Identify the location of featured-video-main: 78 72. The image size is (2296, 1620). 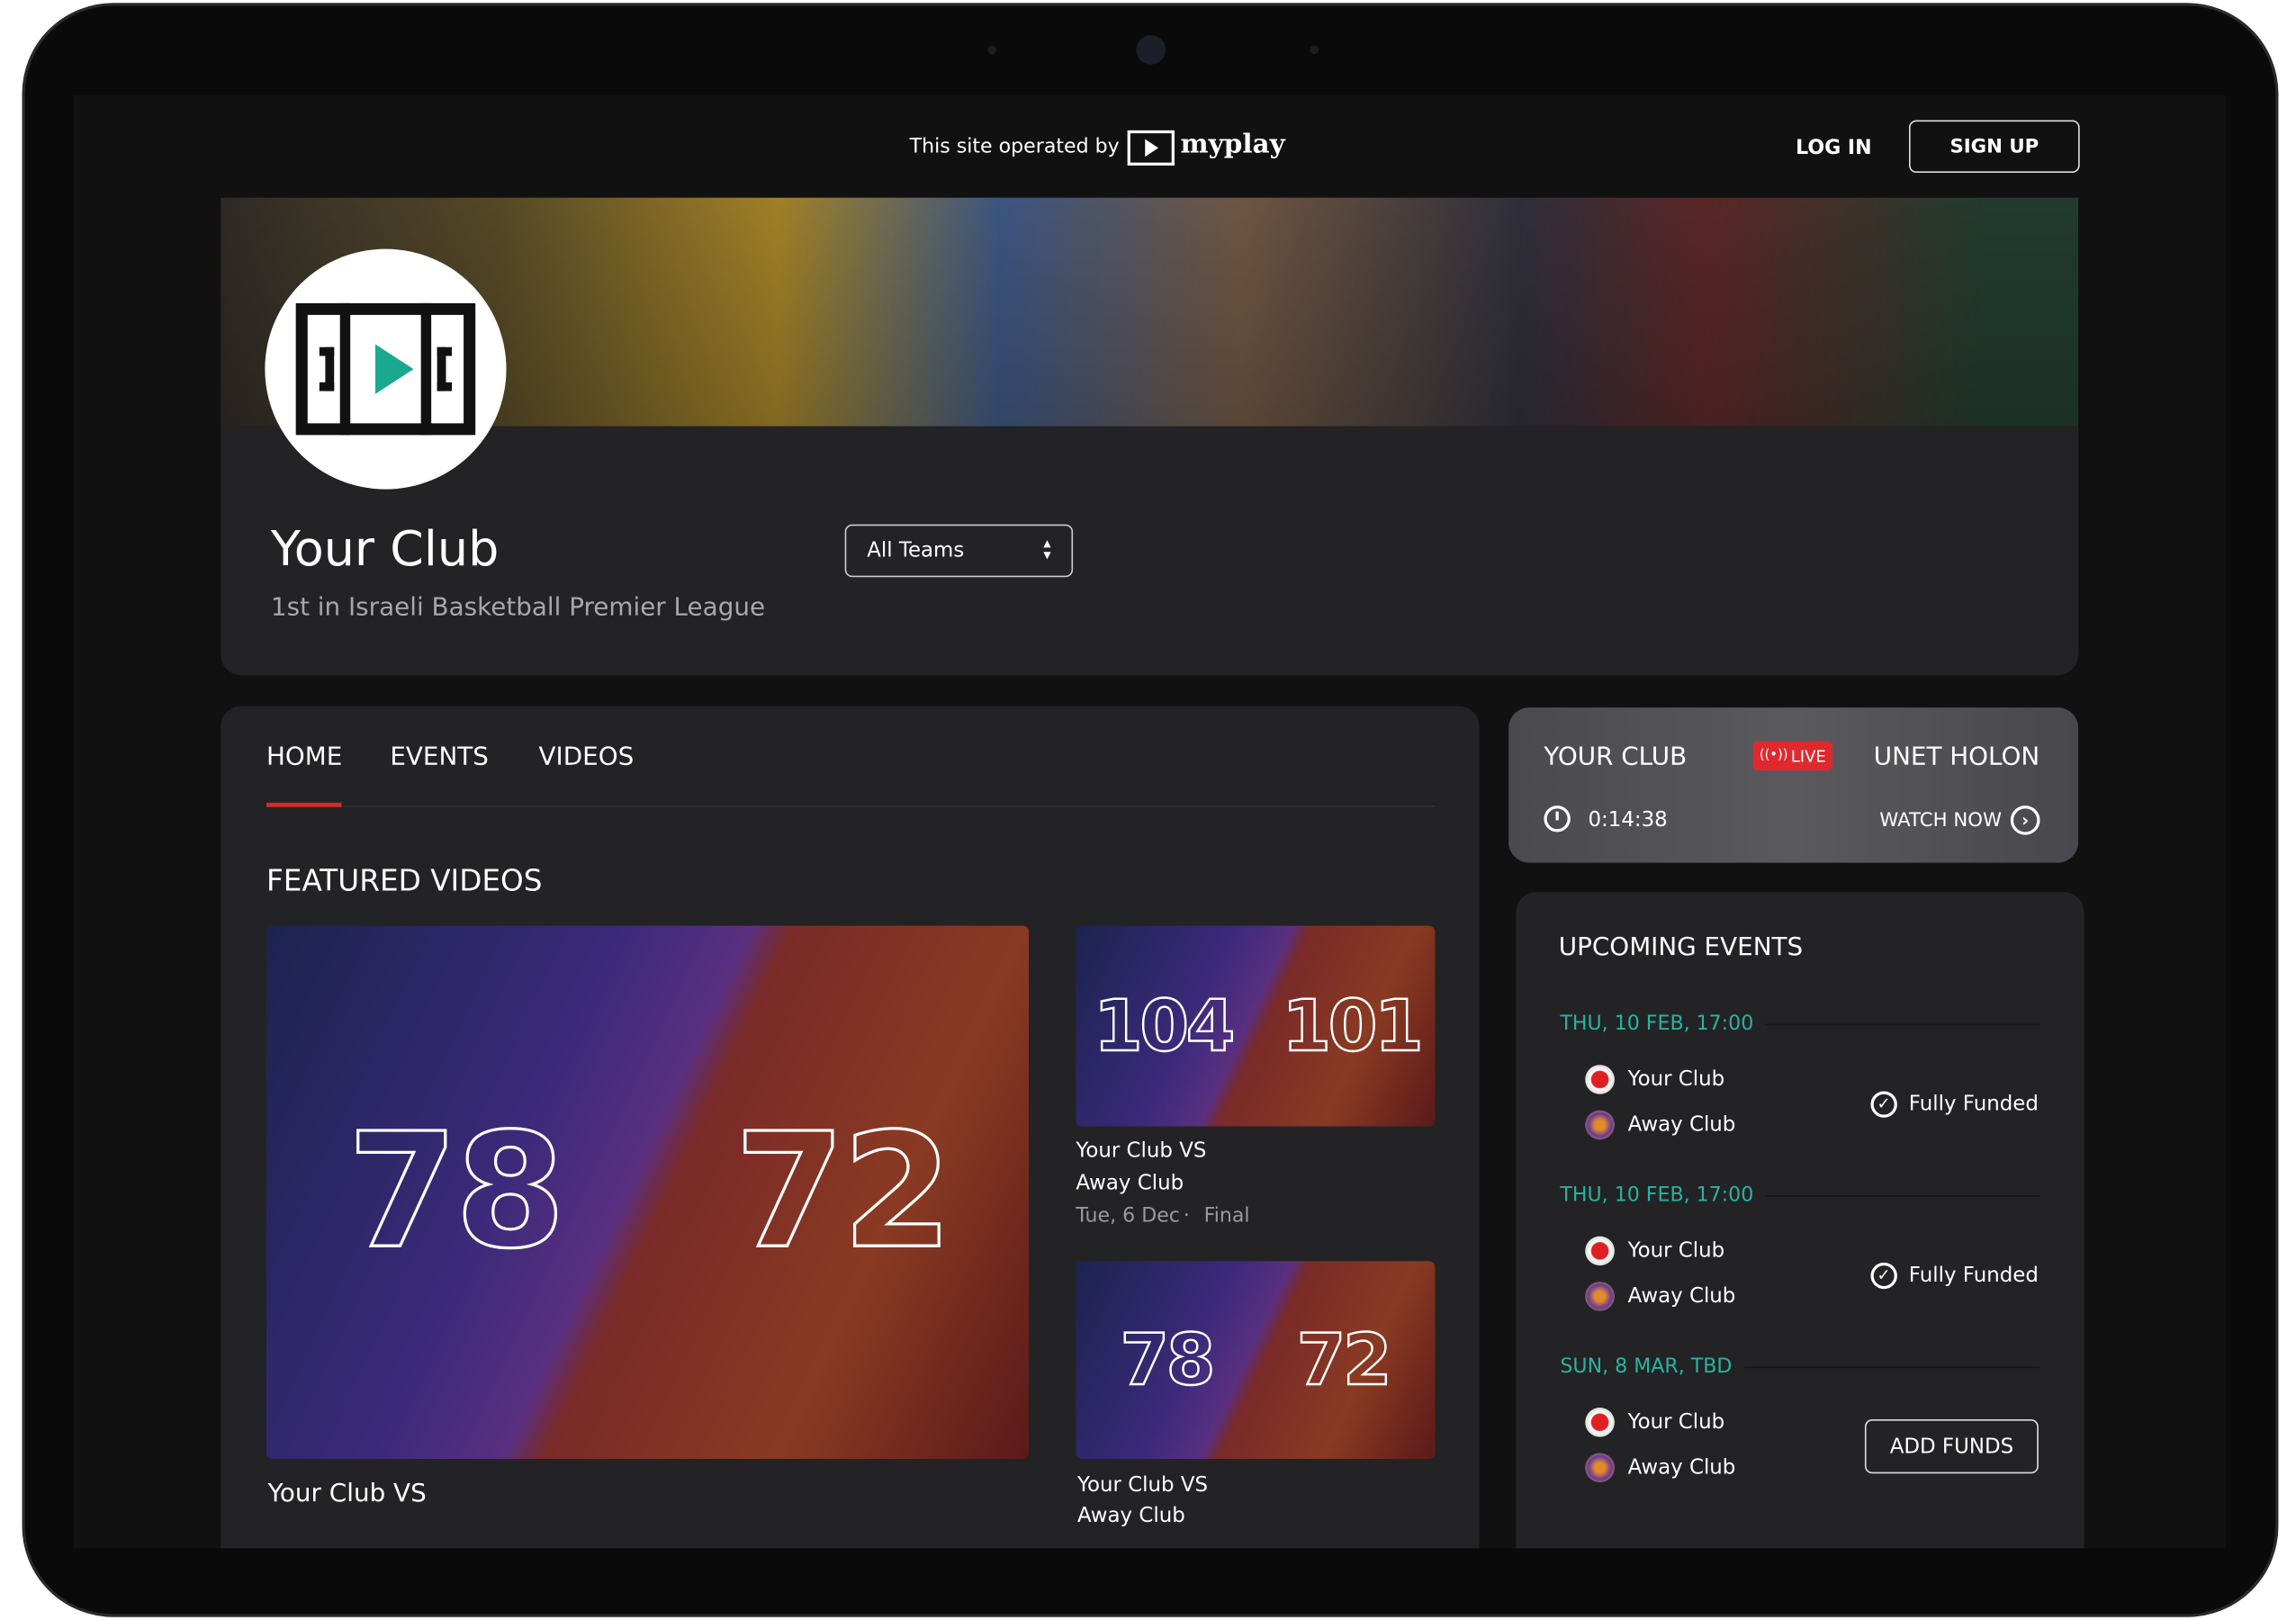
(648, 1192).